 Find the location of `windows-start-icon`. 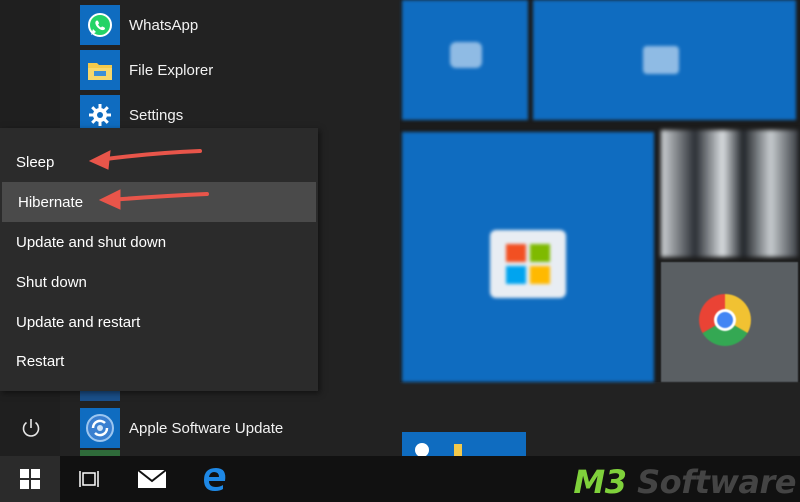

windows-start-icon is located at coordinates (30, 479).